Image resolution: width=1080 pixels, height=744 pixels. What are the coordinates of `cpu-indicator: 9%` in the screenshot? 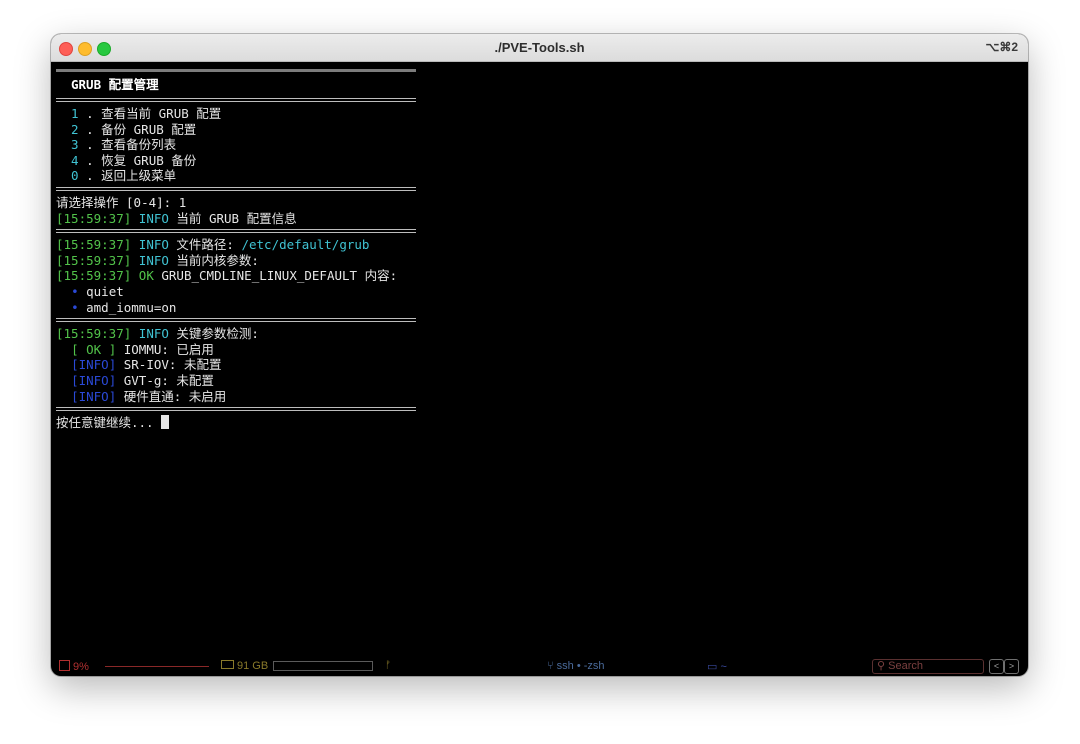 It's located at (74, 666).